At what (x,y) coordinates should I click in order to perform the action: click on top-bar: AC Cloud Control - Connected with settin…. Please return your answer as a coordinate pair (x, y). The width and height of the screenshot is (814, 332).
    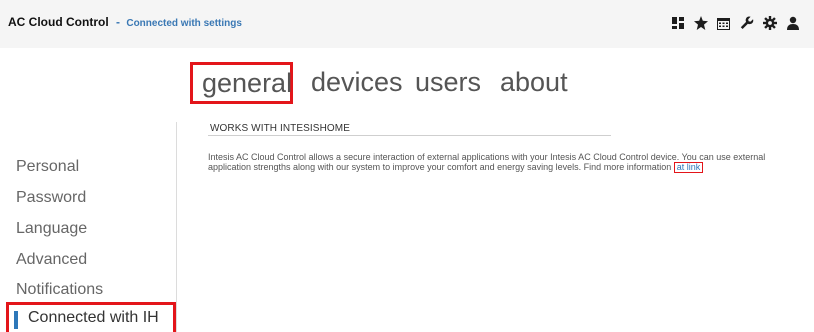
    Looking at the image, I should click on (407, 24).